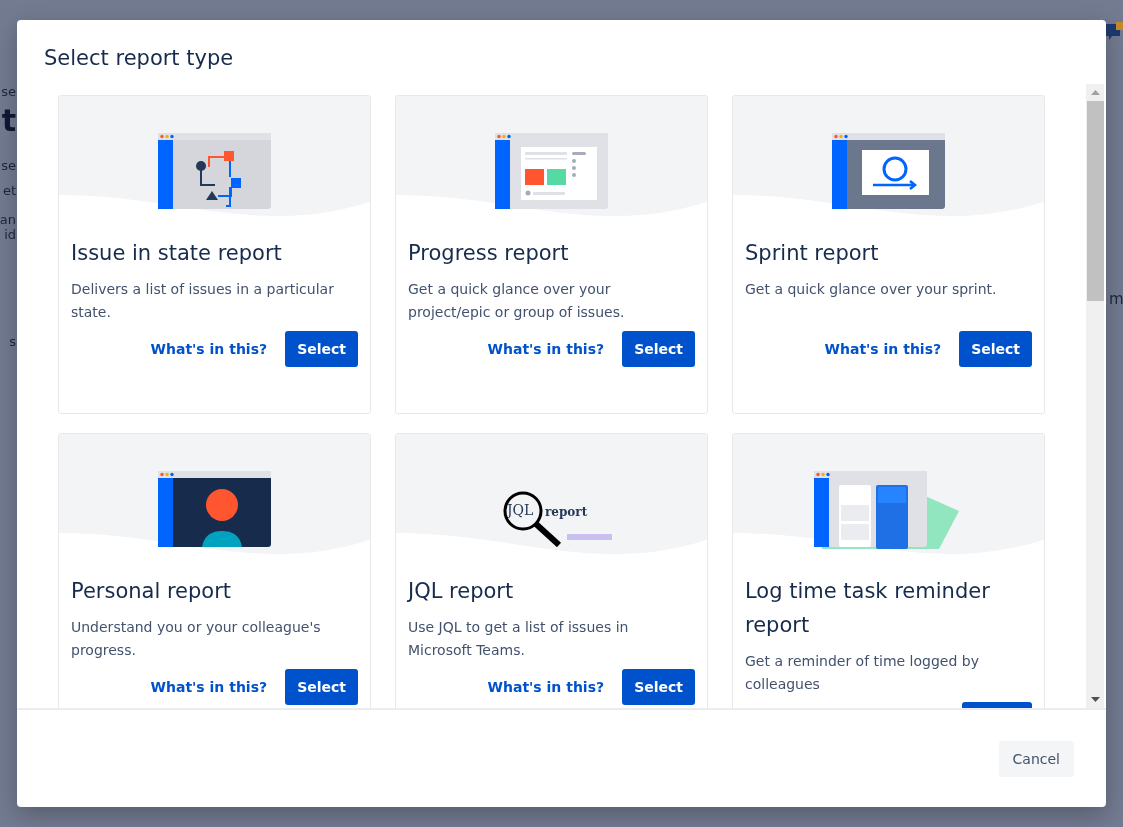 The width and height of the screenshot is (1123, 827). What do you see at coordinates (461, 591) in the screenshot?
I see `card-title: JQL report` at bounding box center [461, 591].